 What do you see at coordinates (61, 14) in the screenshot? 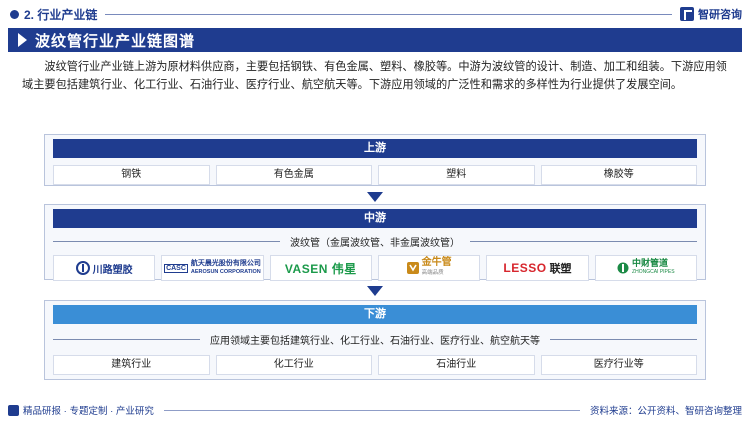
I see `section-title: 2. 行业产业链` at bounding box center [61, 14].